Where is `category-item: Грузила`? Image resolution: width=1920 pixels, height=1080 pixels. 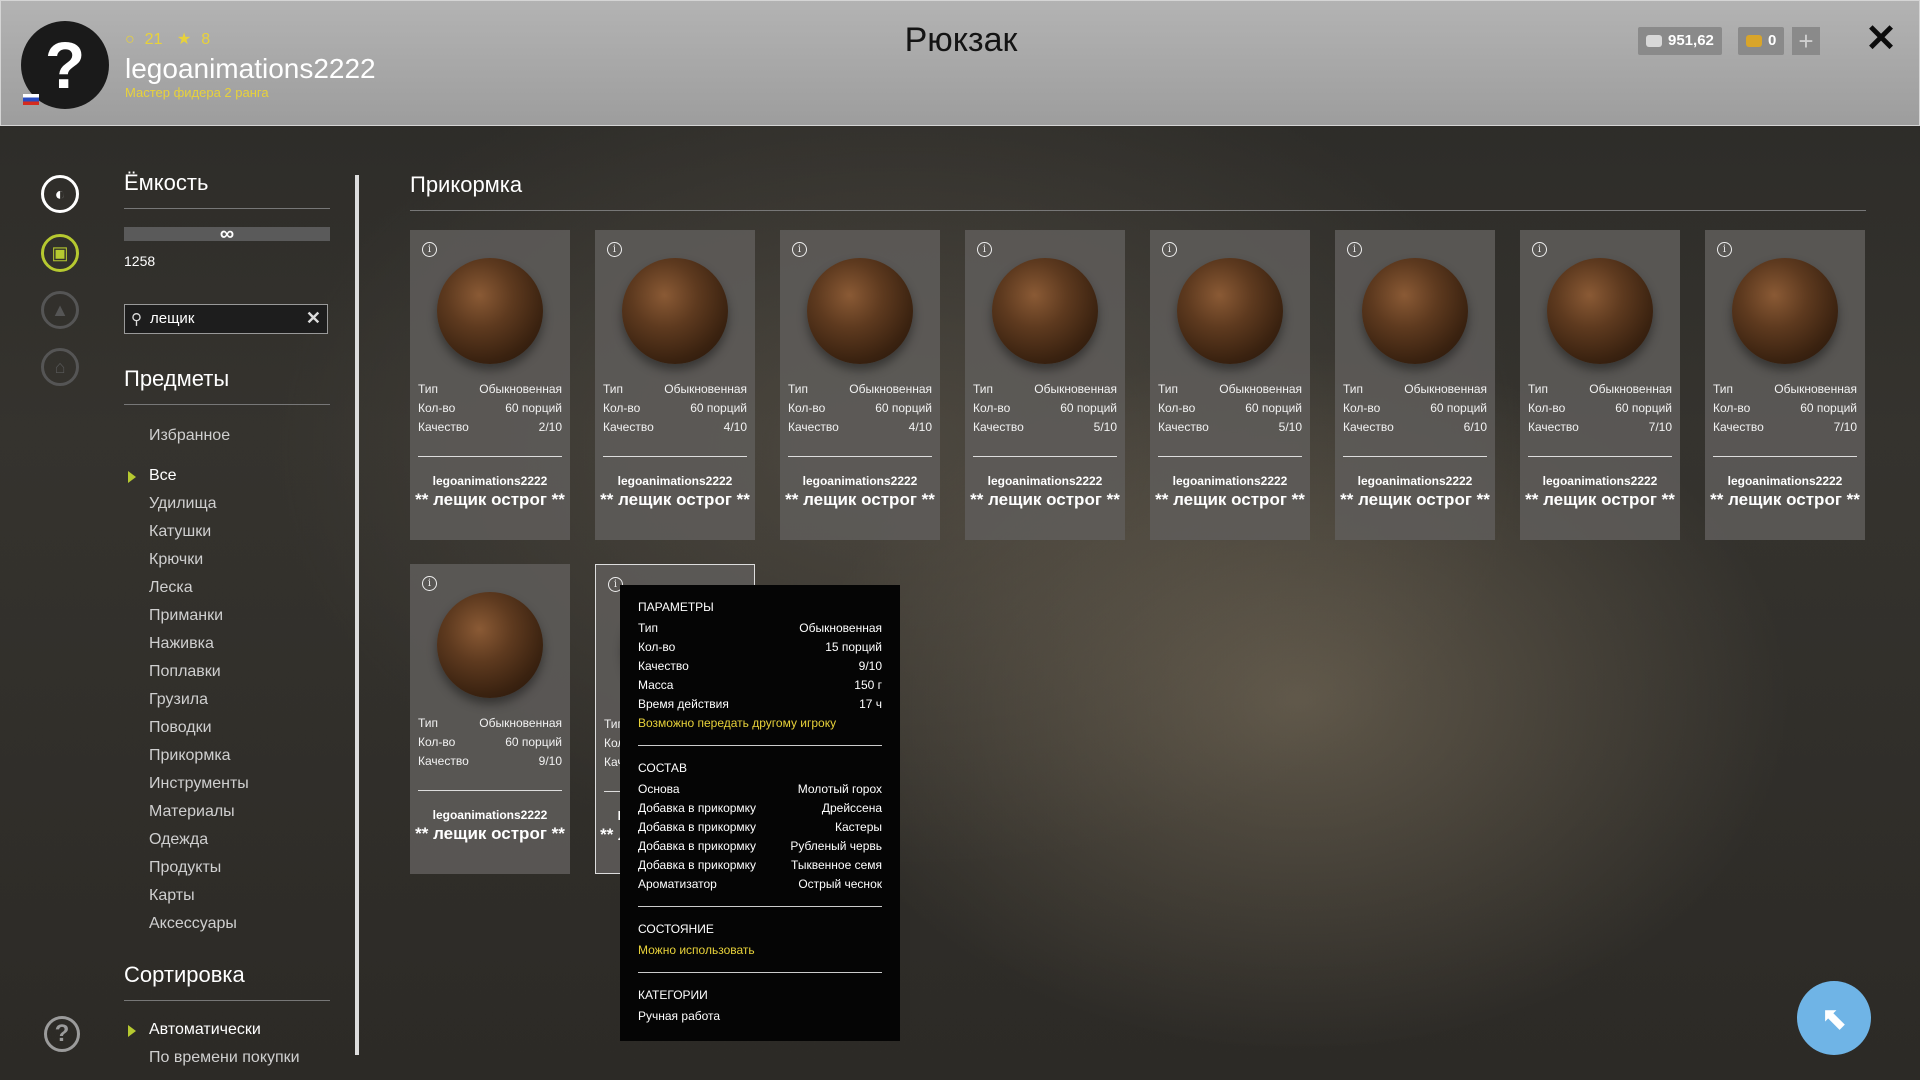 category-item: Грузила is located at coordinates (227, 700).